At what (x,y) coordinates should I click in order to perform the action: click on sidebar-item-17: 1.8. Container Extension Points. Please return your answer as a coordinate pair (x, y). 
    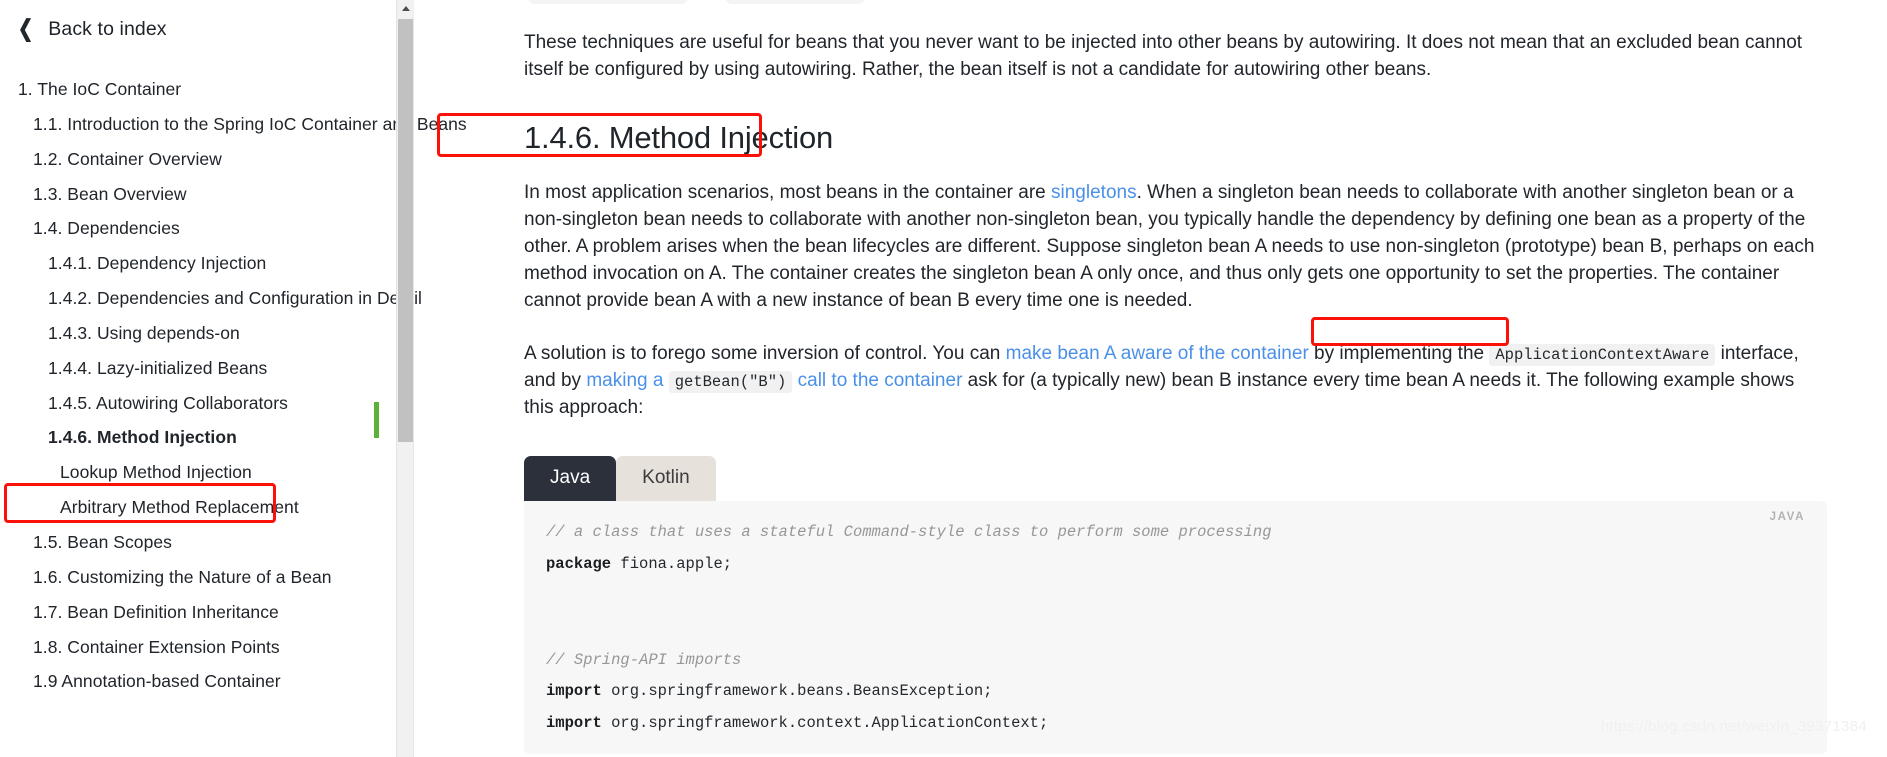
    Looking at the image, I should click on (262, 647).